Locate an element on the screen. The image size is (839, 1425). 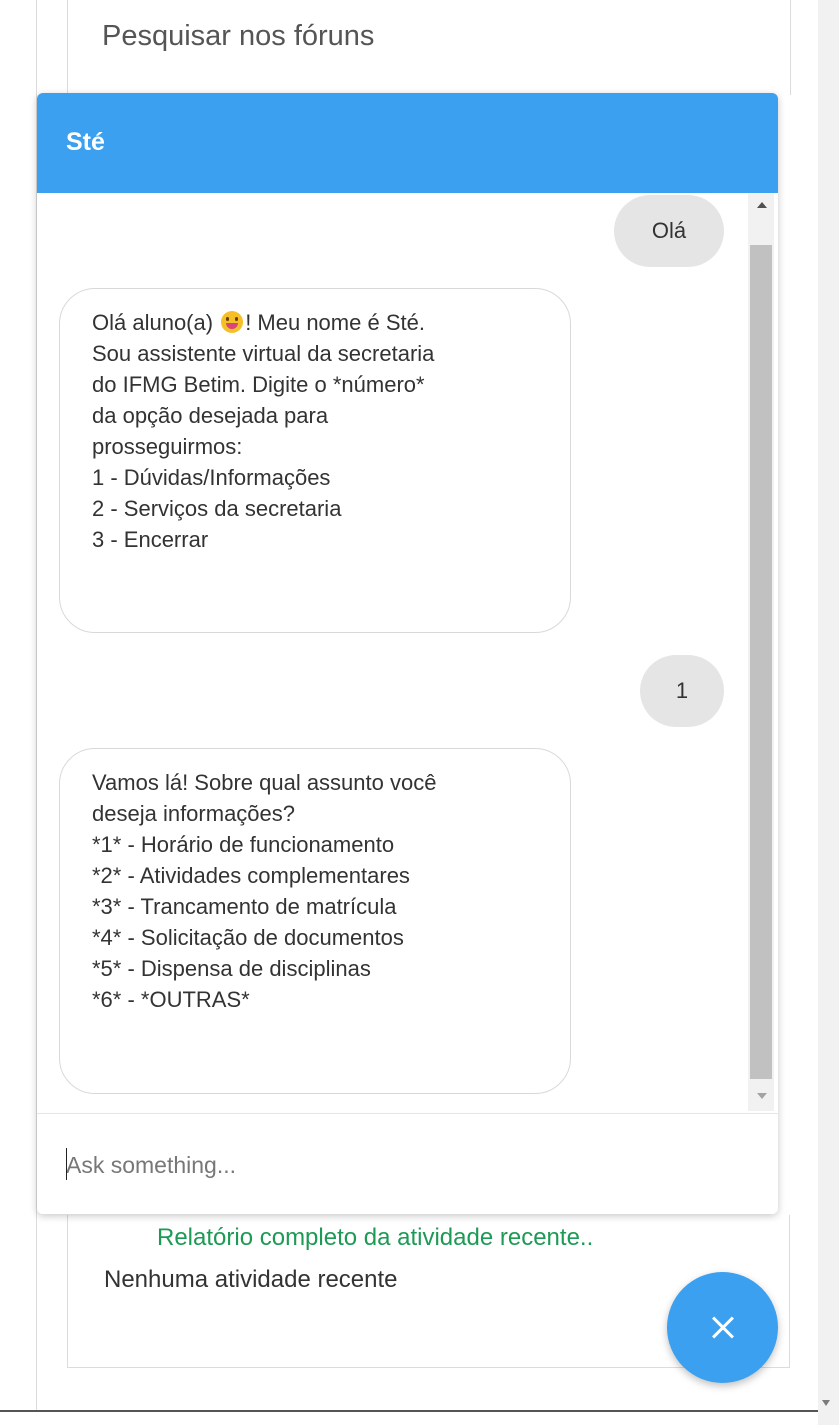
chat-input-area is located at coordinates (407, 1163).